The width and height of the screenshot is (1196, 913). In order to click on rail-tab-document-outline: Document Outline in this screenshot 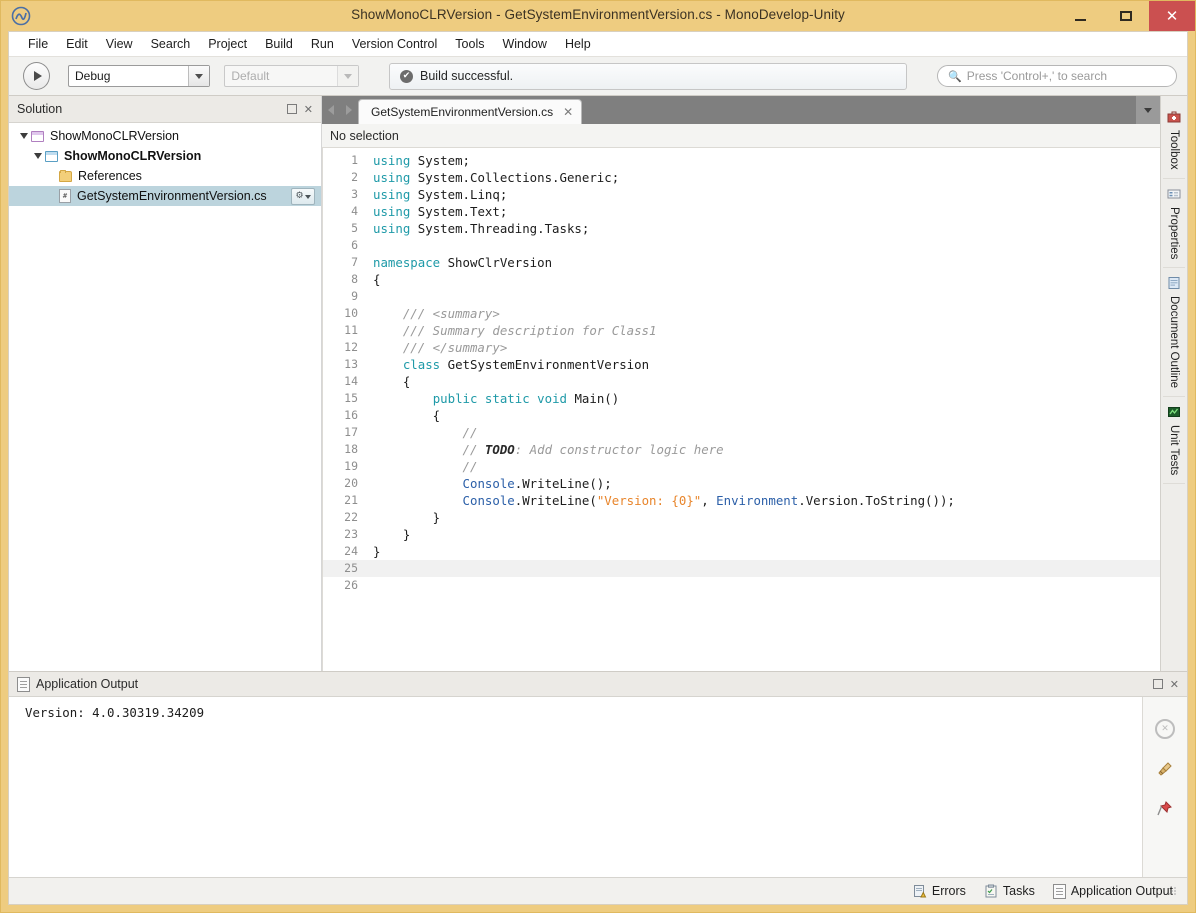, I will do `click(1174, 333)`.